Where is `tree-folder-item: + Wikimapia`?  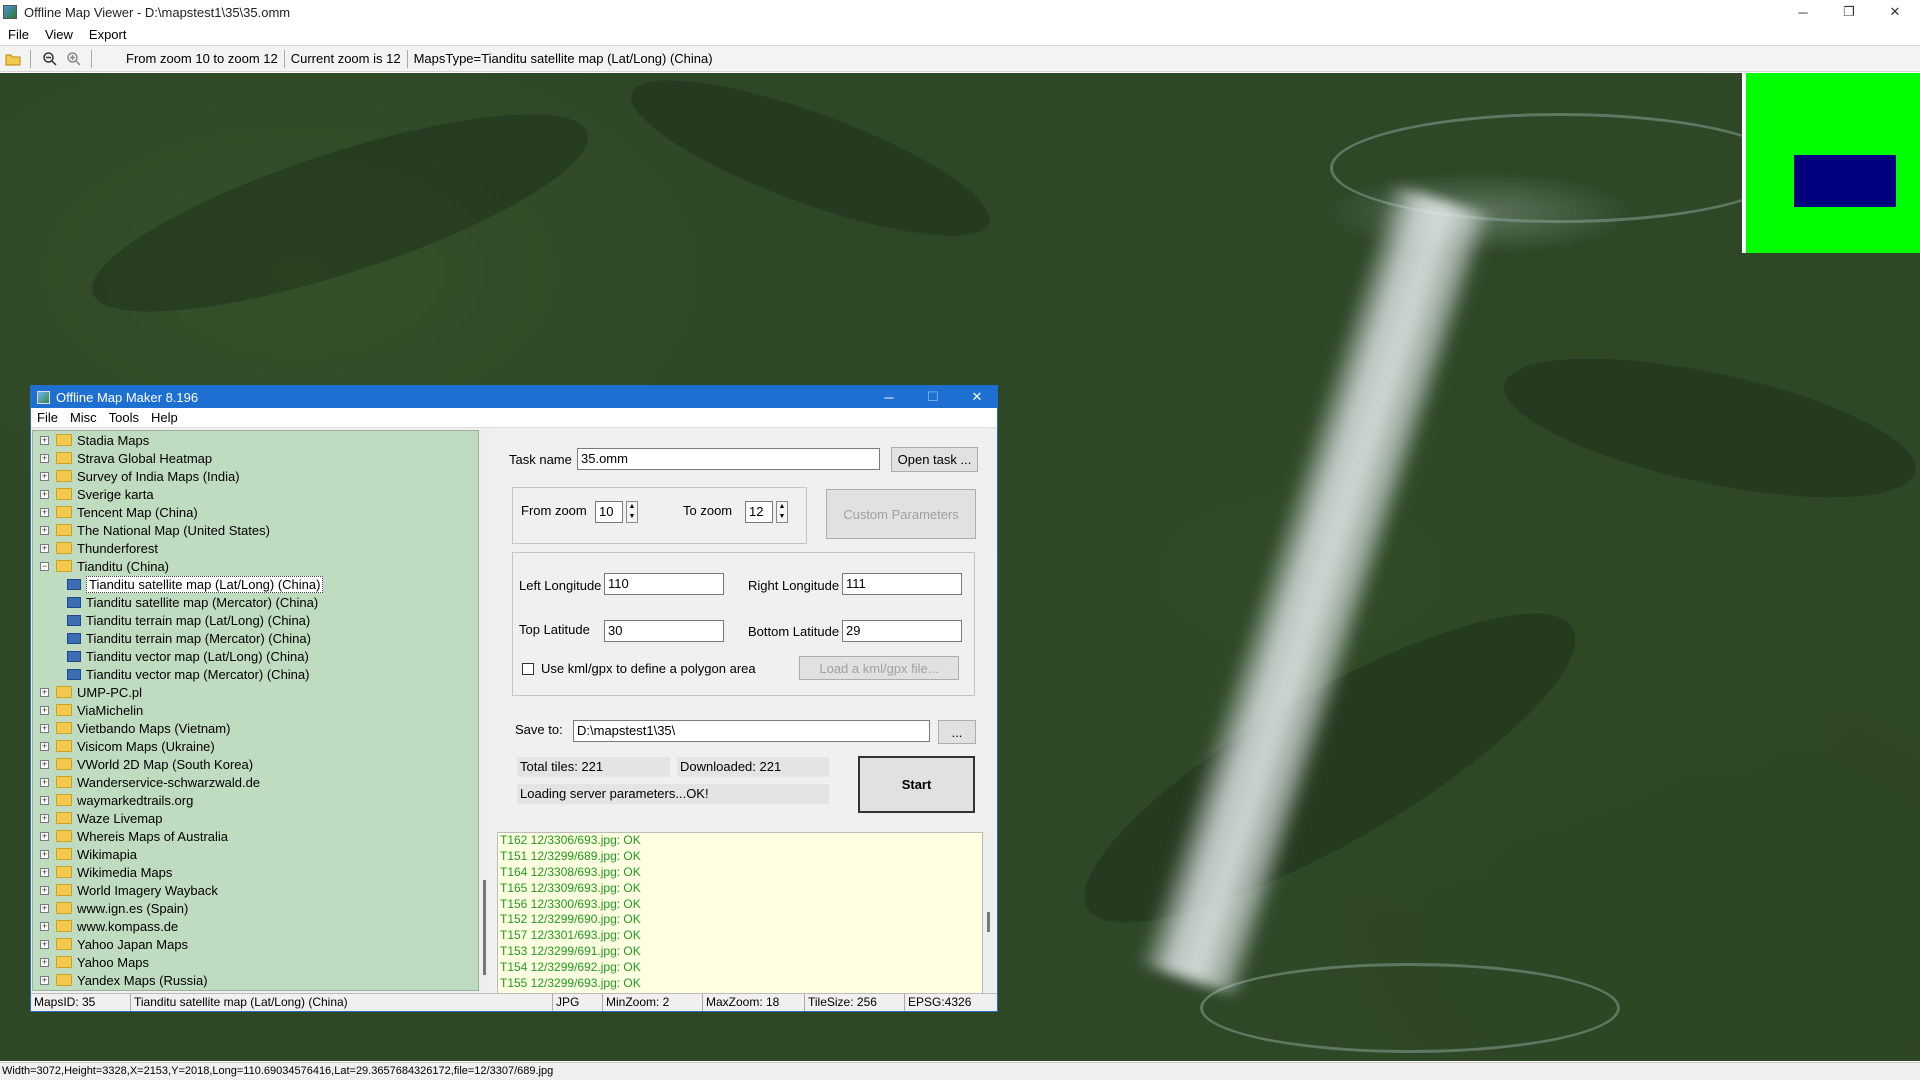 tree-folder-item: + Wikimapia is located at coordinates (255, 854).